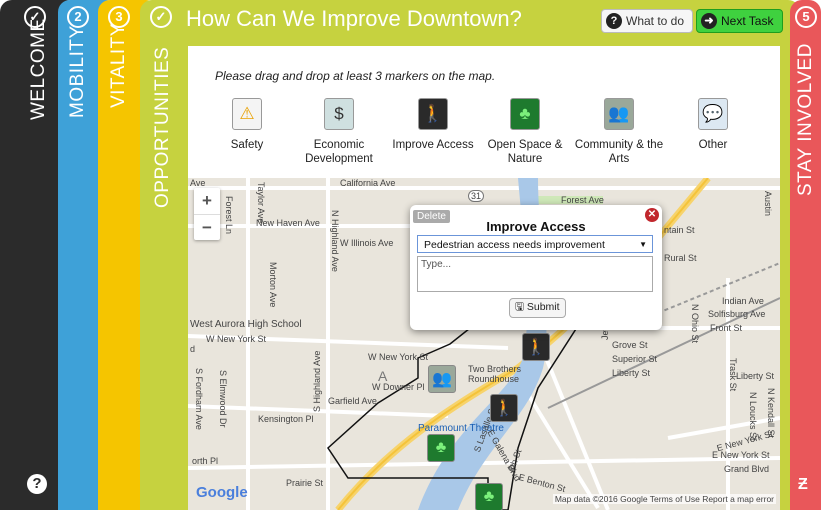 This screenshot has width=821, height=510. I want to click on map-label: Superior St, so click(635, 359).